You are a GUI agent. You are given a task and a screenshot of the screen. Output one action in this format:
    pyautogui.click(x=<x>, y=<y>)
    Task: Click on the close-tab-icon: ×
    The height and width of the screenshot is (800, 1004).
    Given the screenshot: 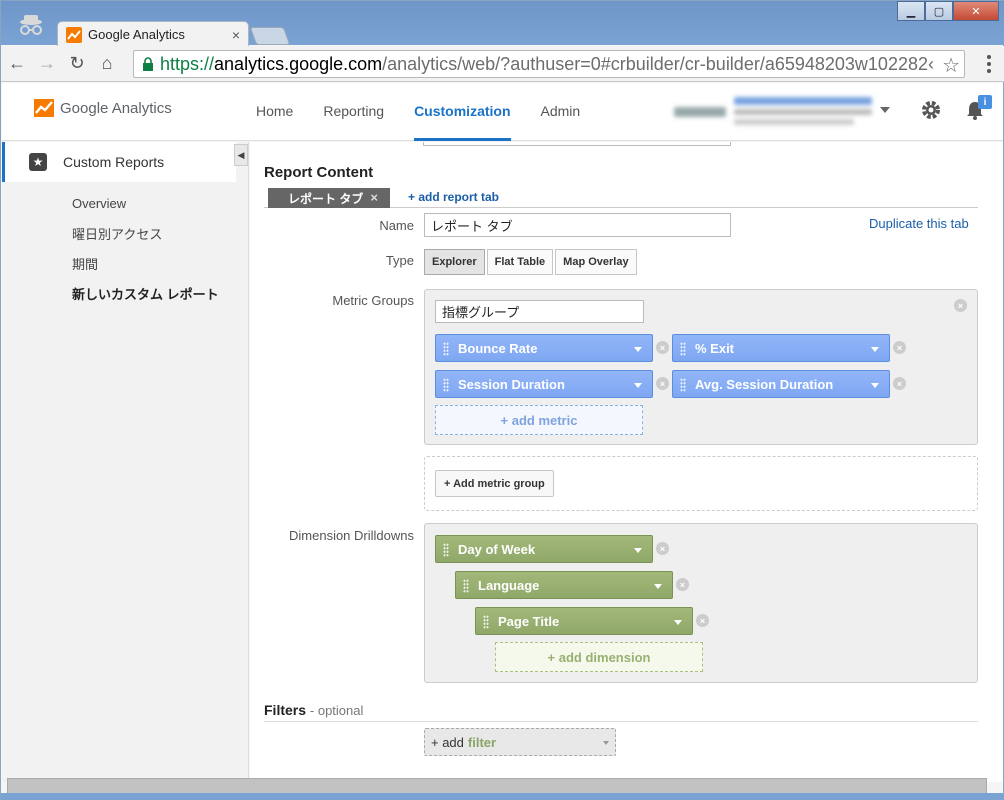 What is the action you would take?
    pyautogui.click(x=374, y=197)
    